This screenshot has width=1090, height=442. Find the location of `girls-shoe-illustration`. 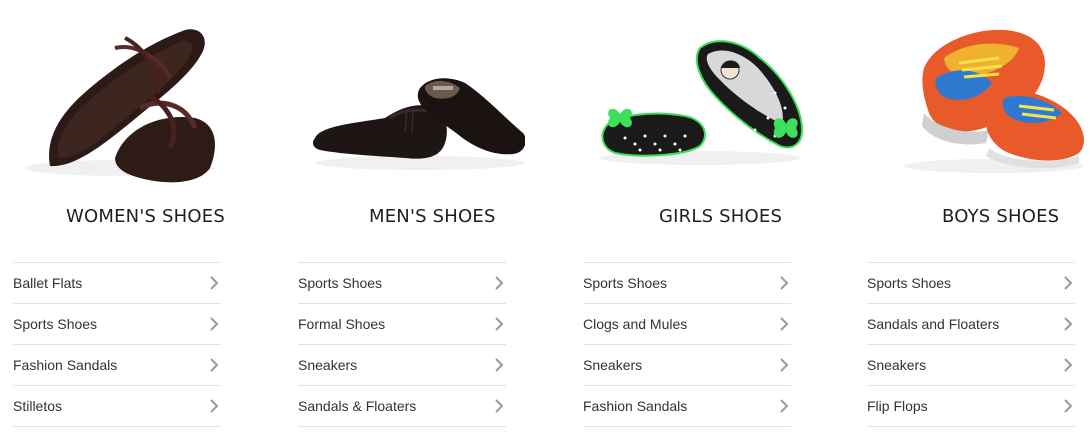

girls-shoe-illustration is located at coordinates (702, 102).